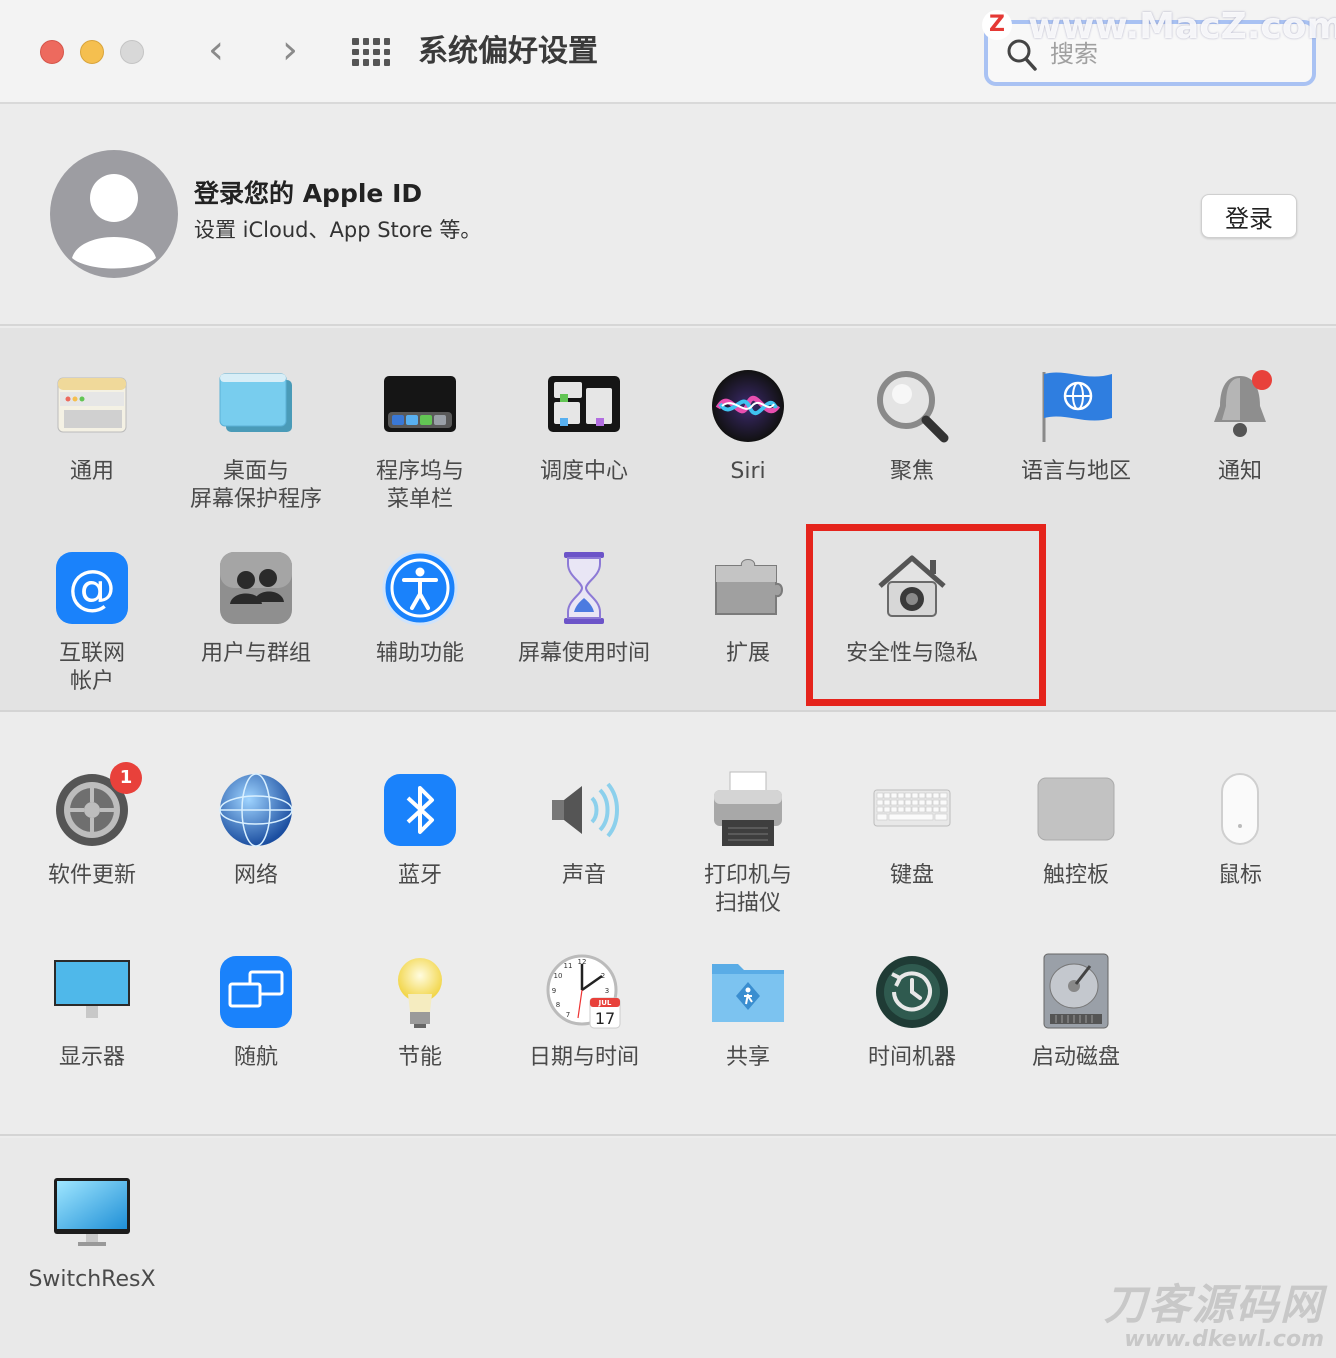  What do you see at coordinates (582, 962) in the screenshot?
I see `svg-text: 12` at bounding box center [582, 962].